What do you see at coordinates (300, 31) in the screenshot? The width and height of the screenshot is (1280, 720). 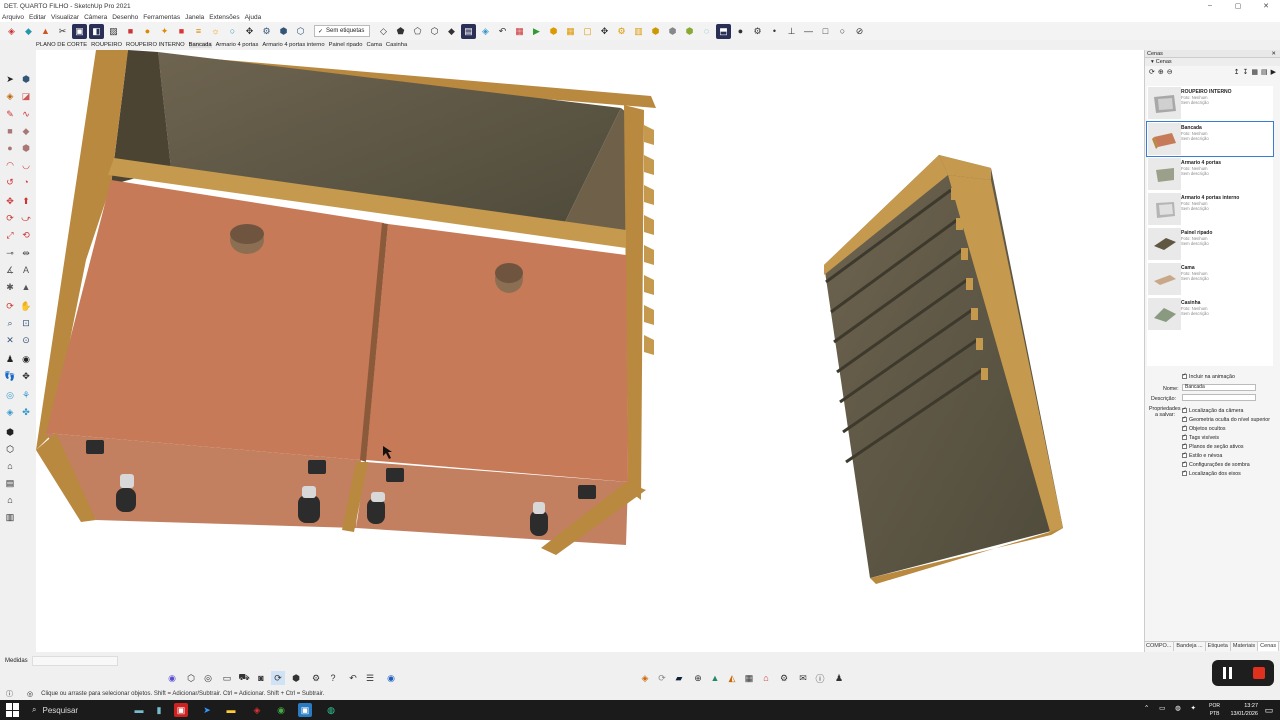 I see `cube-icon: ⬡` at bounding box center [300, 31].